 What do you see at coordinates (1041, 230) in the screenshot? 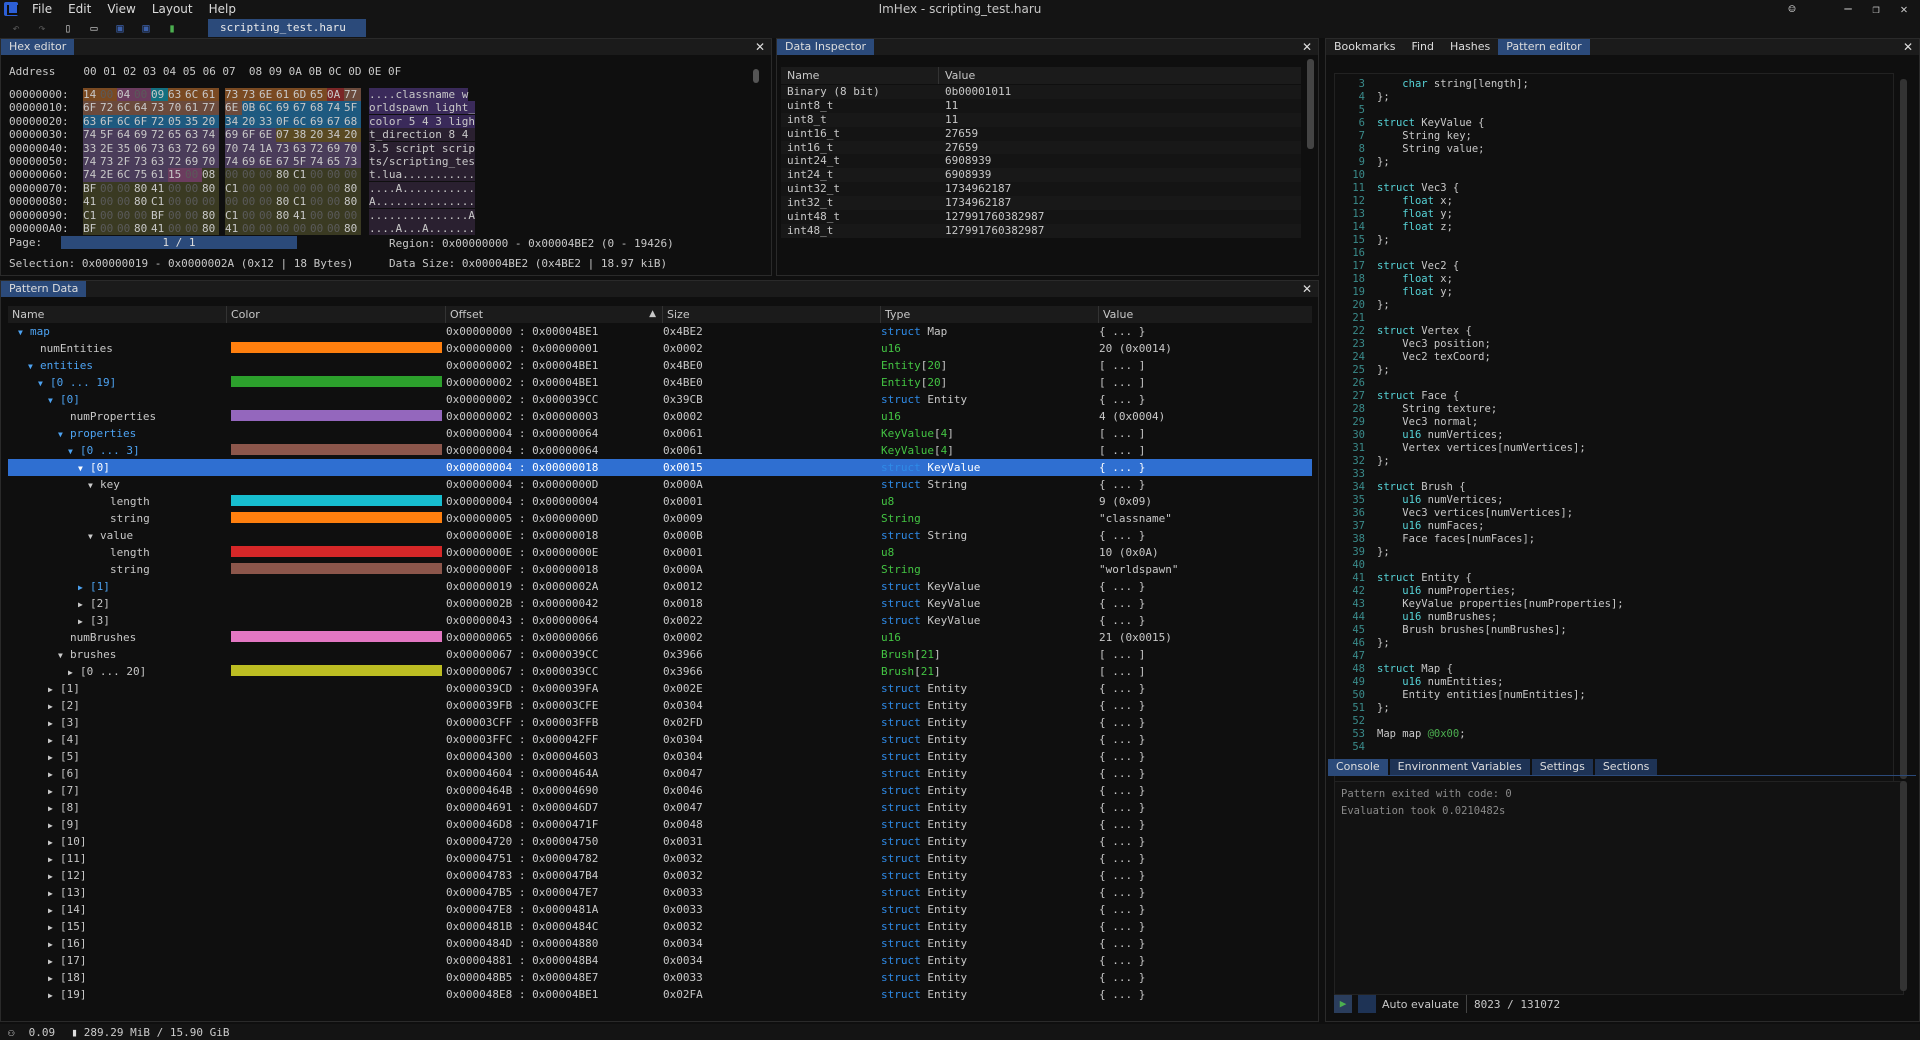
I see `inspector-row: int48_t 127991760382987` at bounding box center [1041, 230].